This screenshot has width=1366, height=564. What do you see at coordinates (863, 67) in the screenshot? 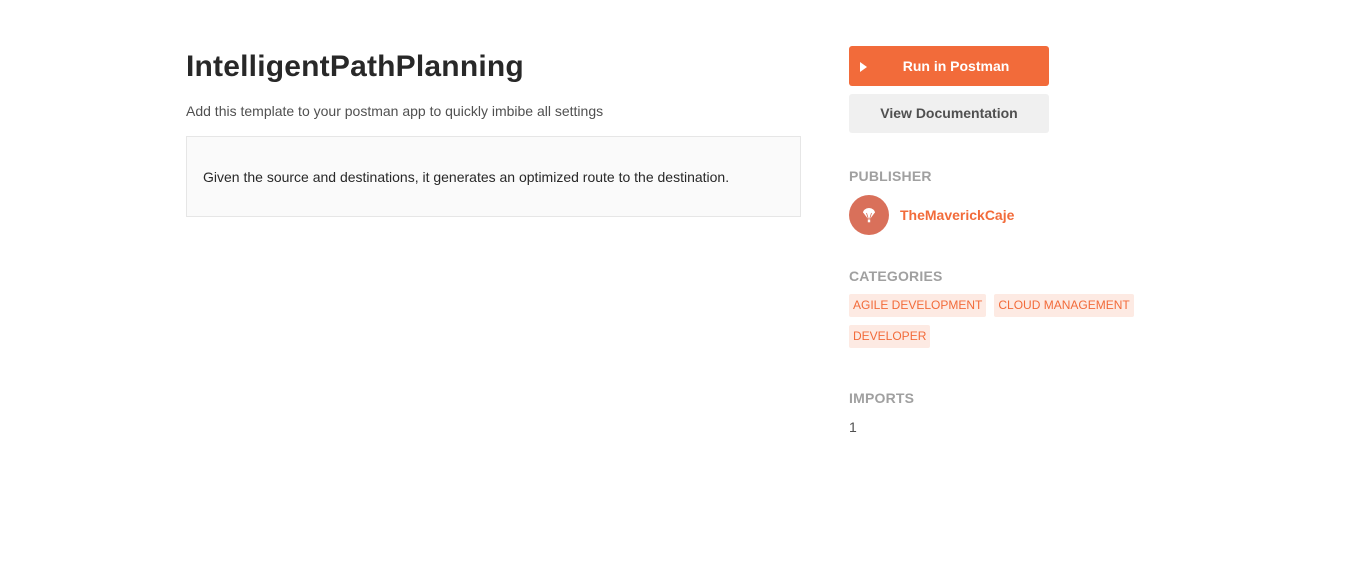
I see `play-icon` at bounding box center [863, 67].